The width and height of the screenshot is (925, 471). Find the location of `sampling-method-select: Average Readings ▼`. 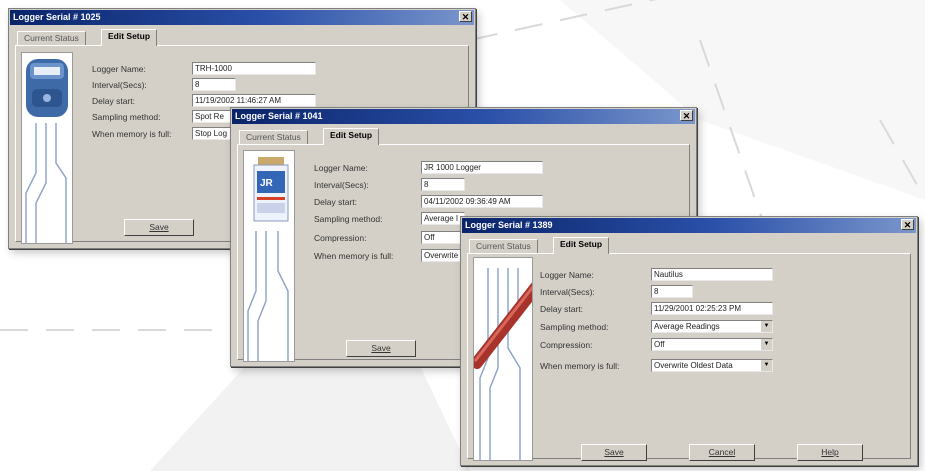

sampling-method-select: Average Readings ▼ is located at coordinates (712, 326).